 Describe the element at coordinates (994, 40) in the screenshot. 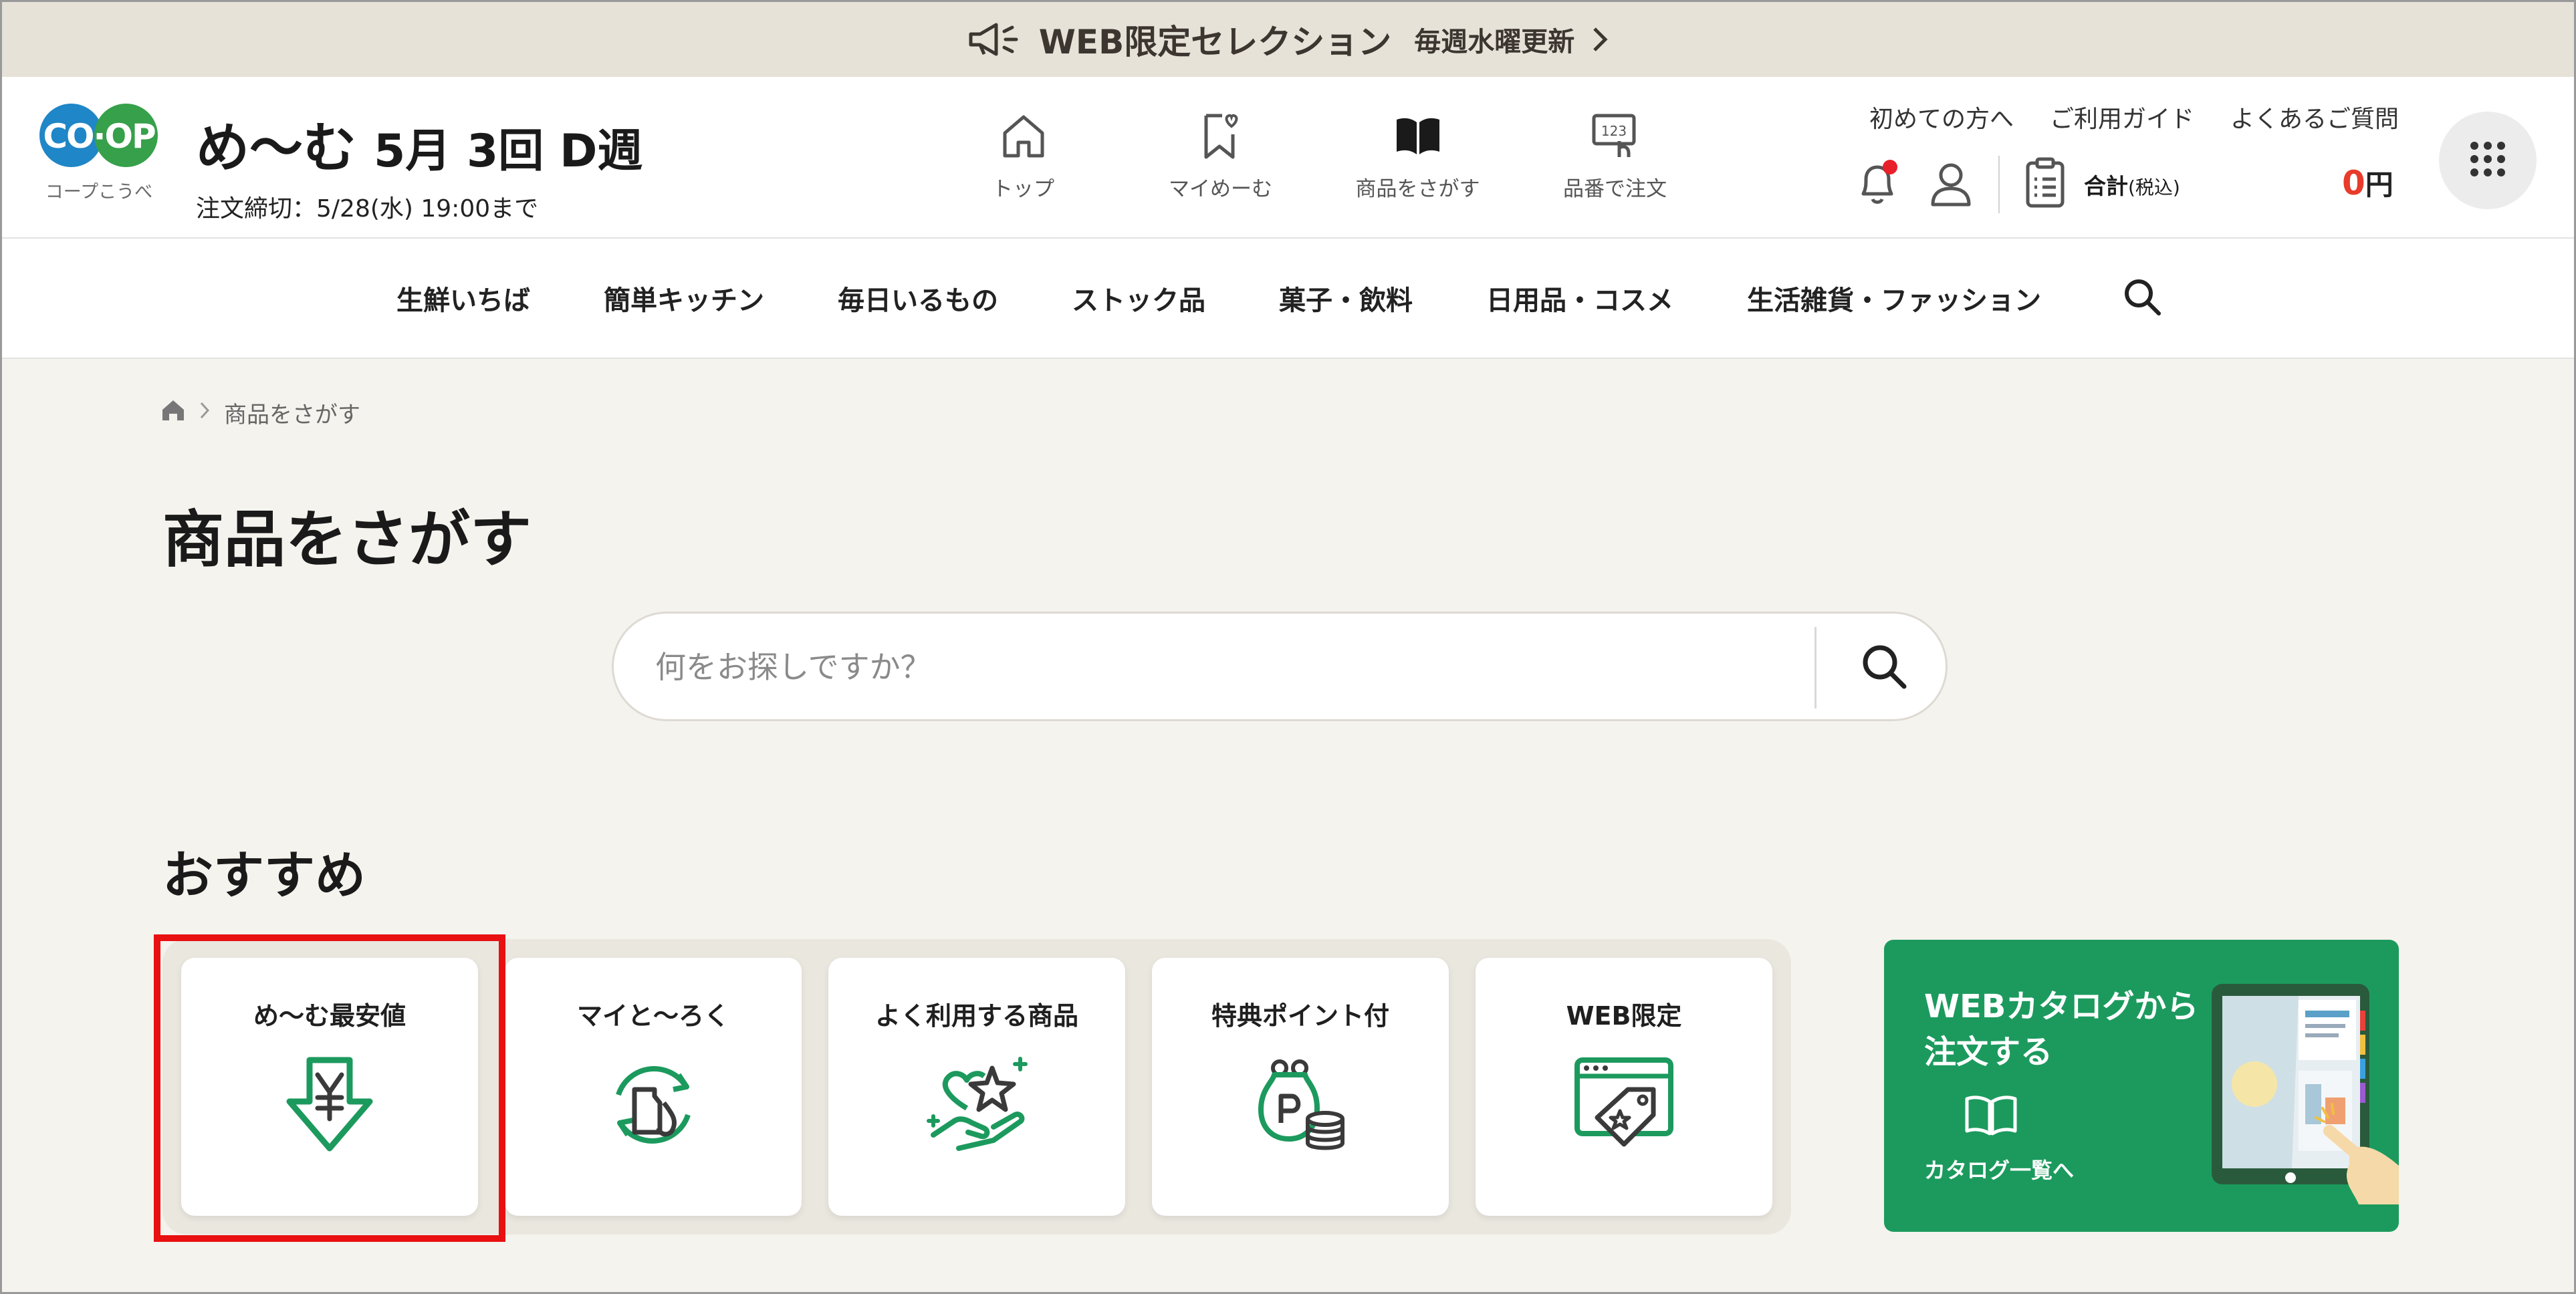

I see `megaphone-icon` at that location.